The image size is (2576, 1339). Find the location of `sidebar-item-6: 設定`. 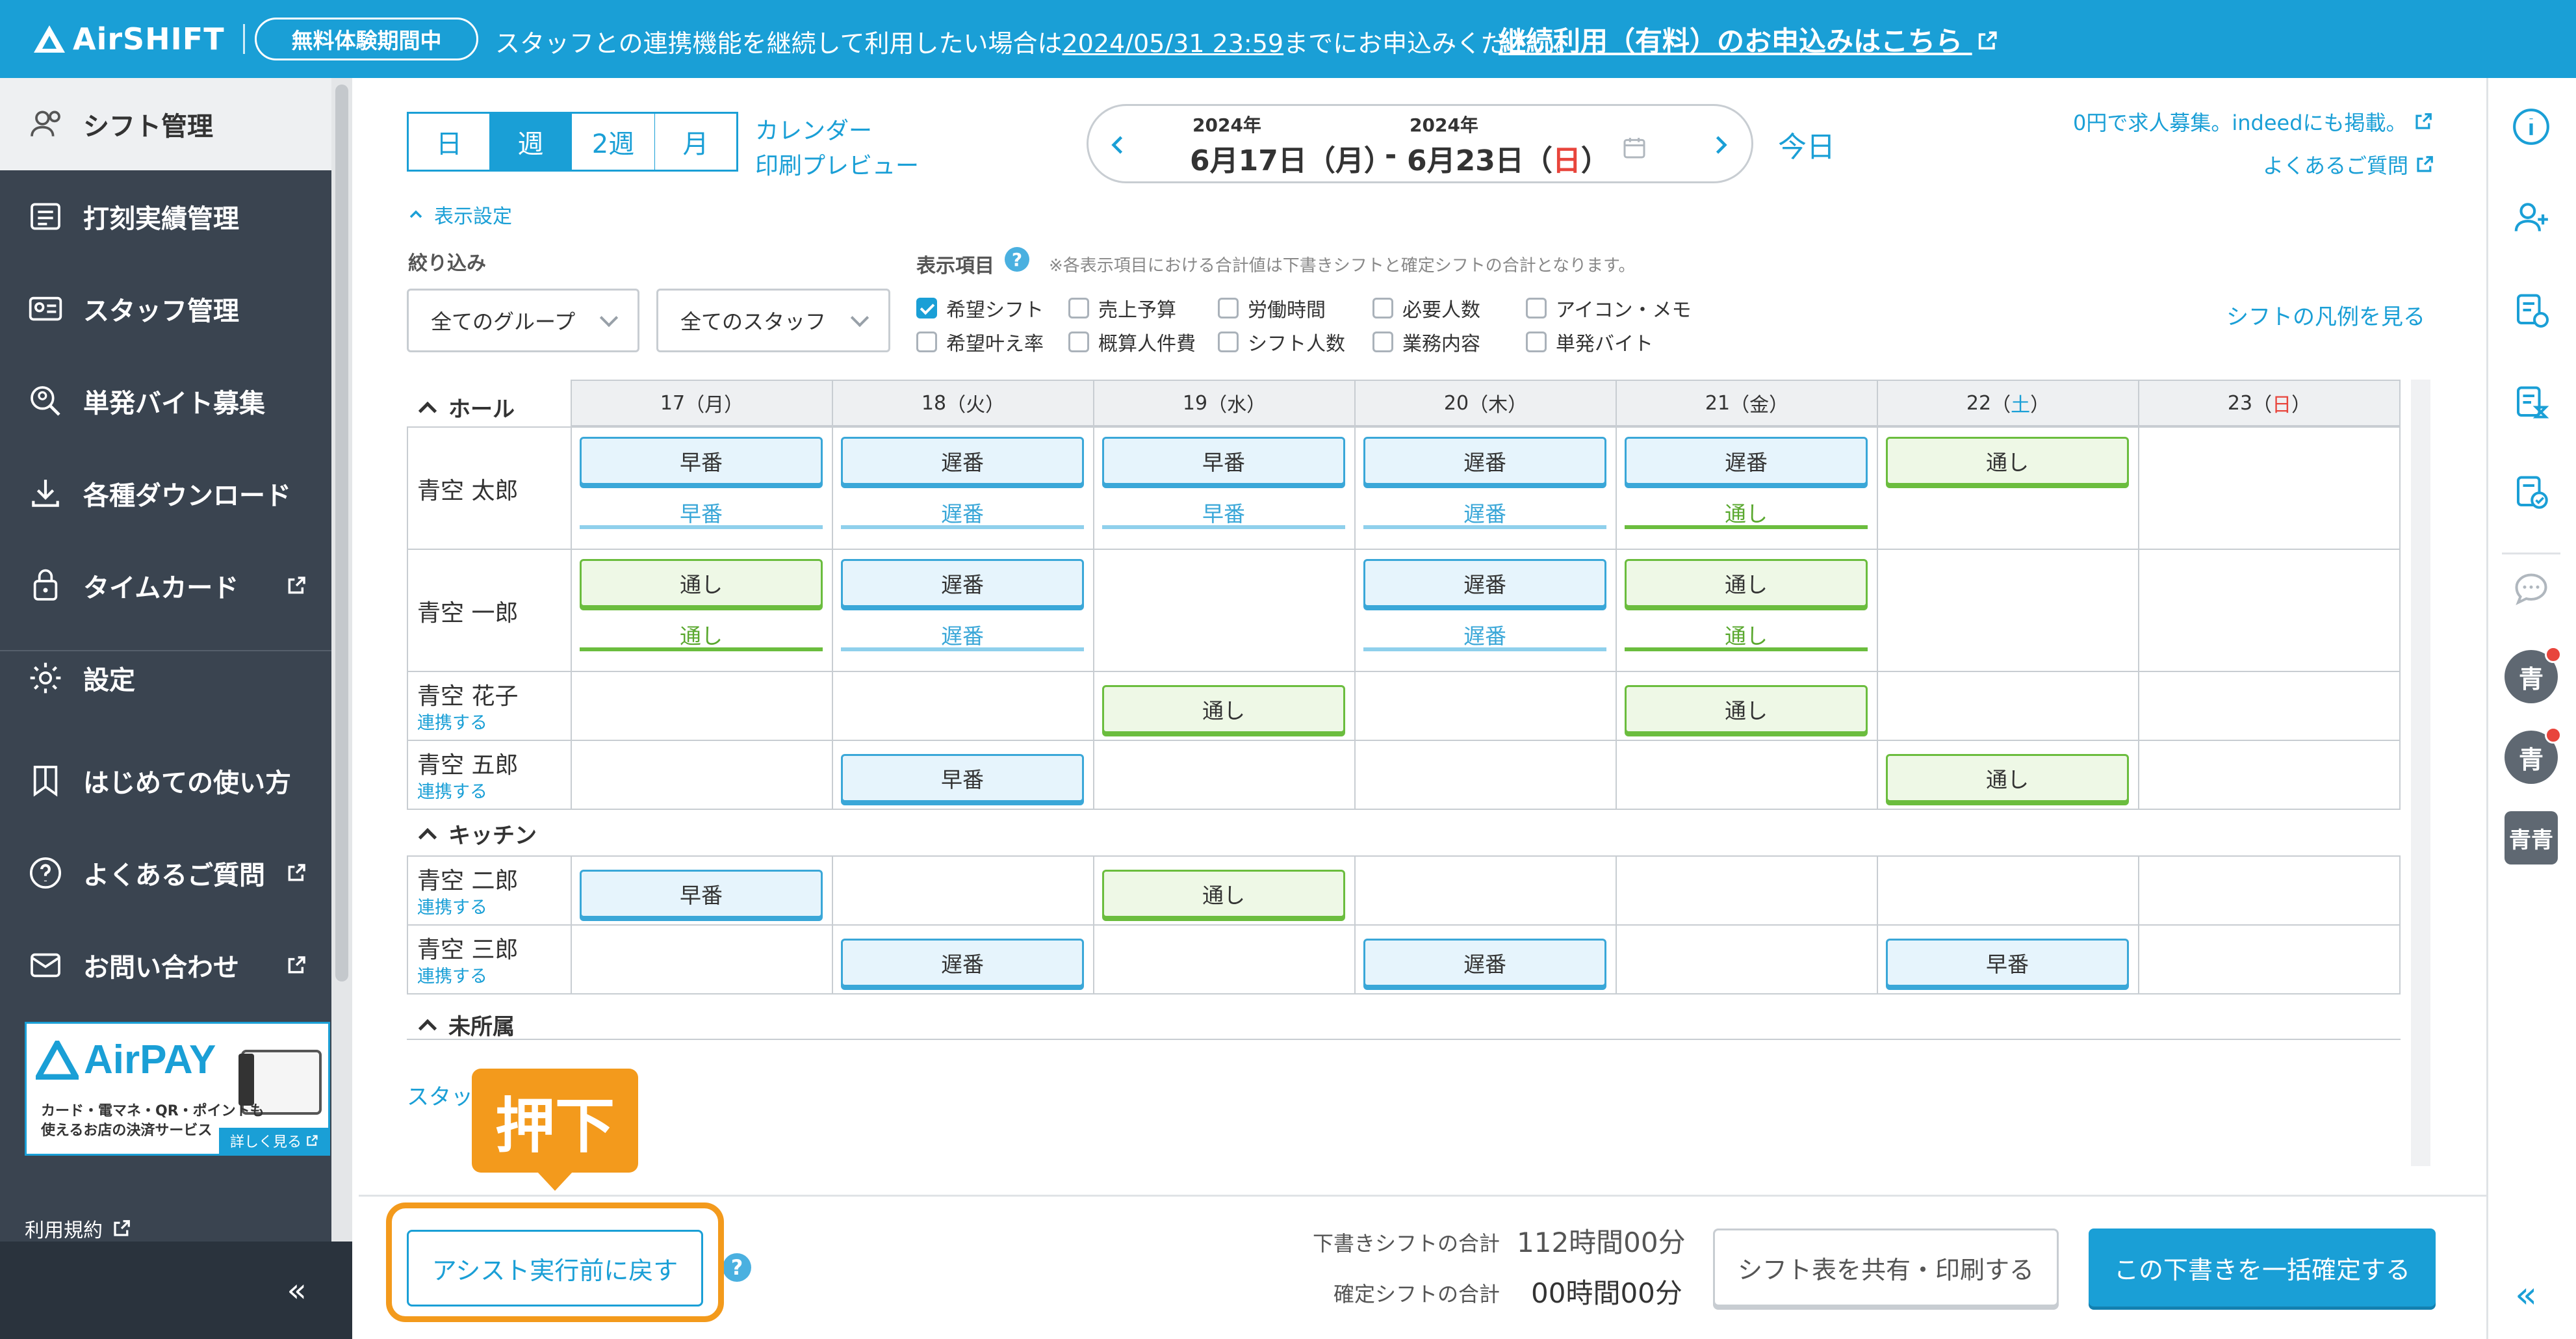

sidebar-item-6: 設定 is located at coordinates (166, 678).